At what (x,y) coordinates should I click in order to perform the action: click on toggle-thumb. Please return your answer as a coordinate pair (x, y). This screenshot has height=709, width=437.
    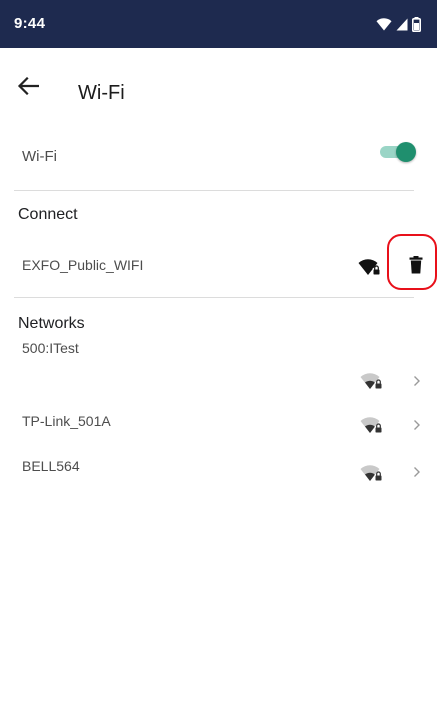
    Looking at the image, I should click on (406, 152).